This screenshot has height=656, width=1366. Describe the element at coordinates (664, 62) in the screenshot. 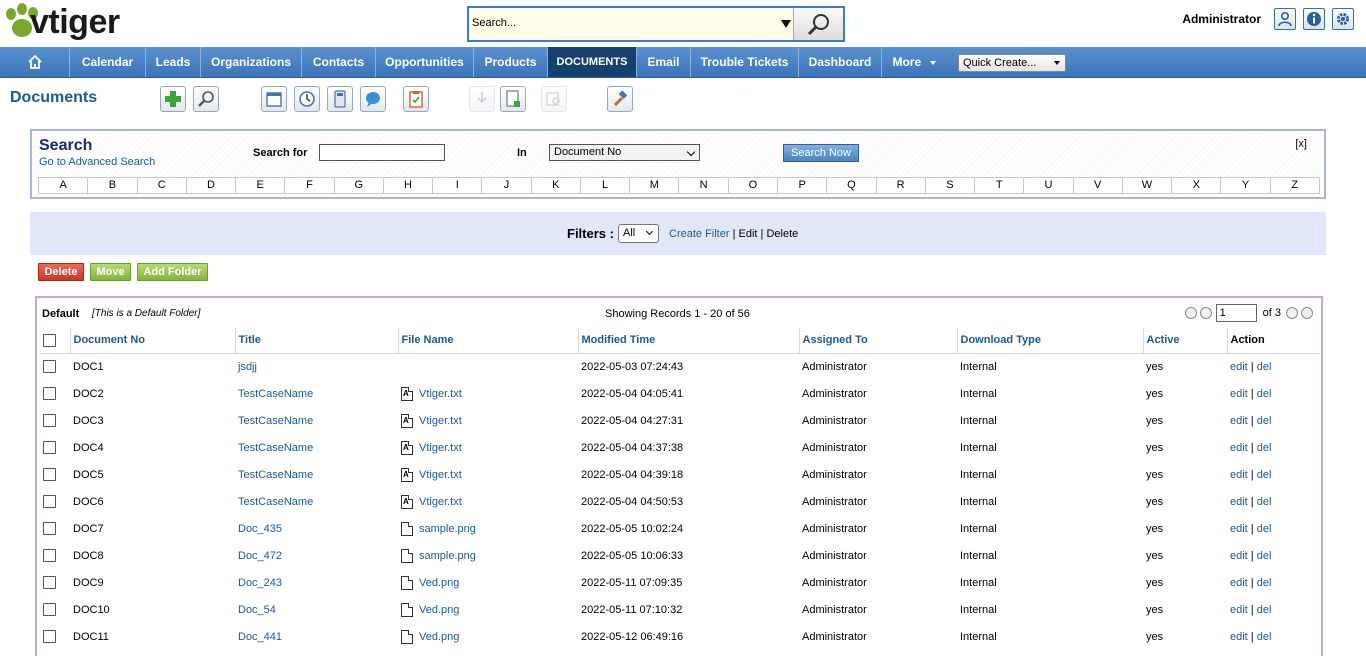

I see `tab-email: Email` at that location.